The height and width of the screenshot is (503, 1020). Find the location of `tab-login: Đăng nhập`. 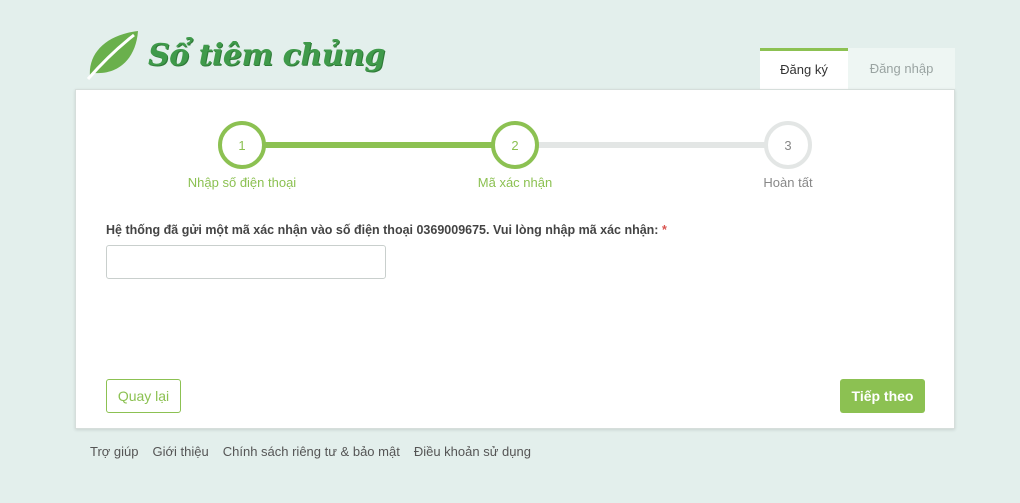

tab-login: Đăng nhập is located at coordinates (901, 68).